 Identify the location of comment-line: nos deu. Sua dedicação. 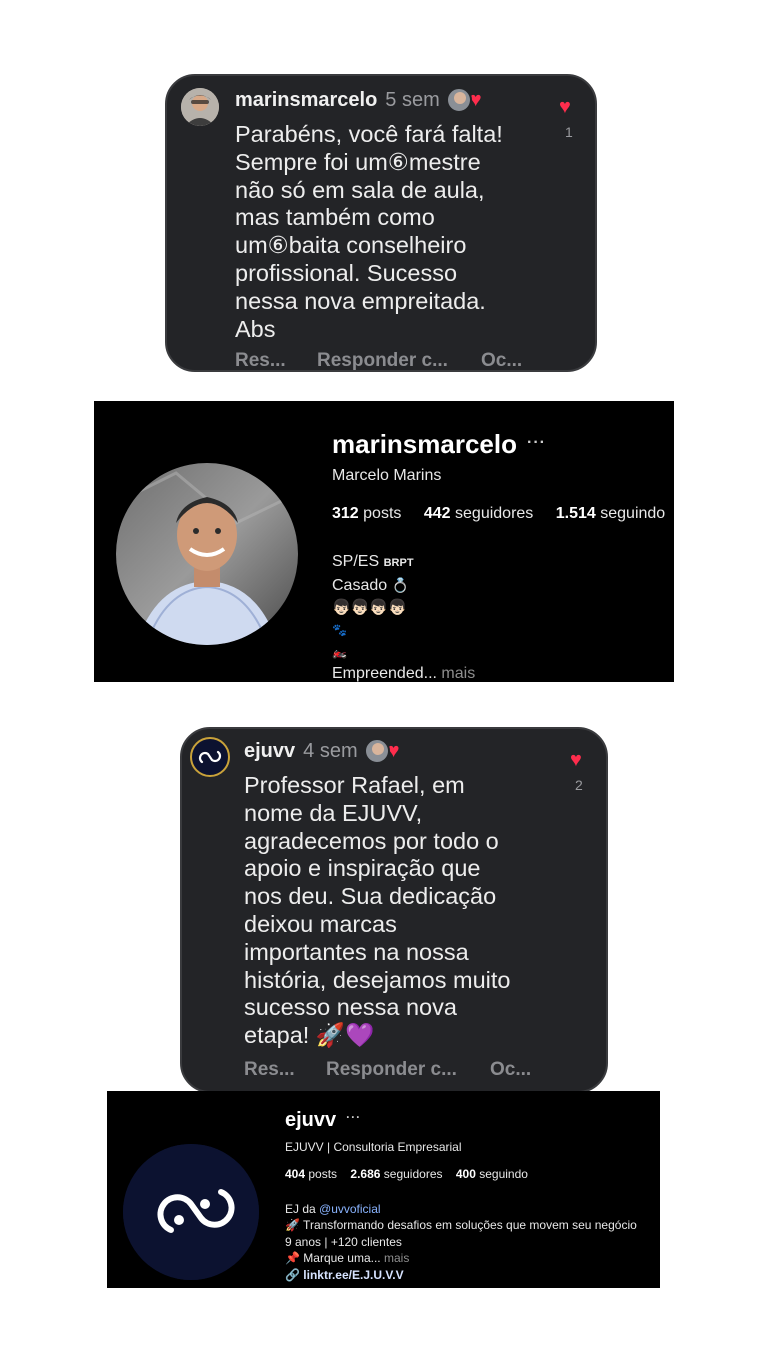
(370, 896).